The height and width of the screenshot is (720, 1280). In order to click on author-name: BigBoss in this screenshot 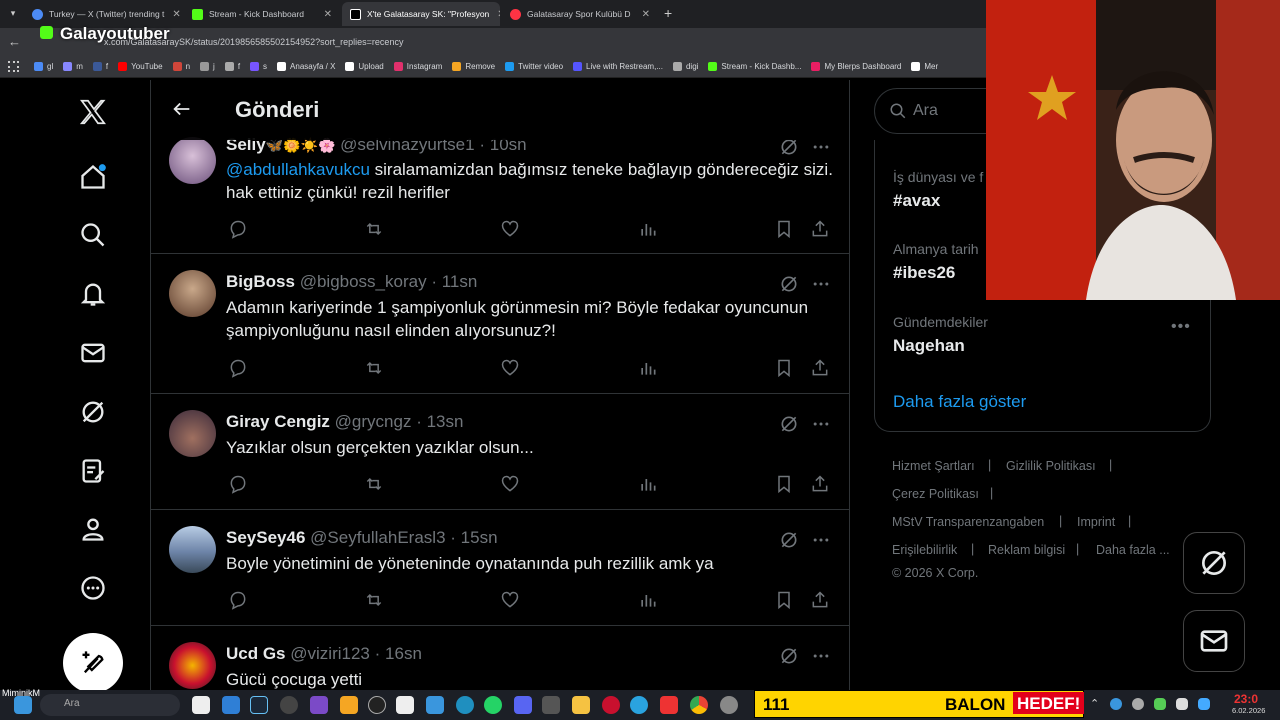, I will do `click(260, 281)`.